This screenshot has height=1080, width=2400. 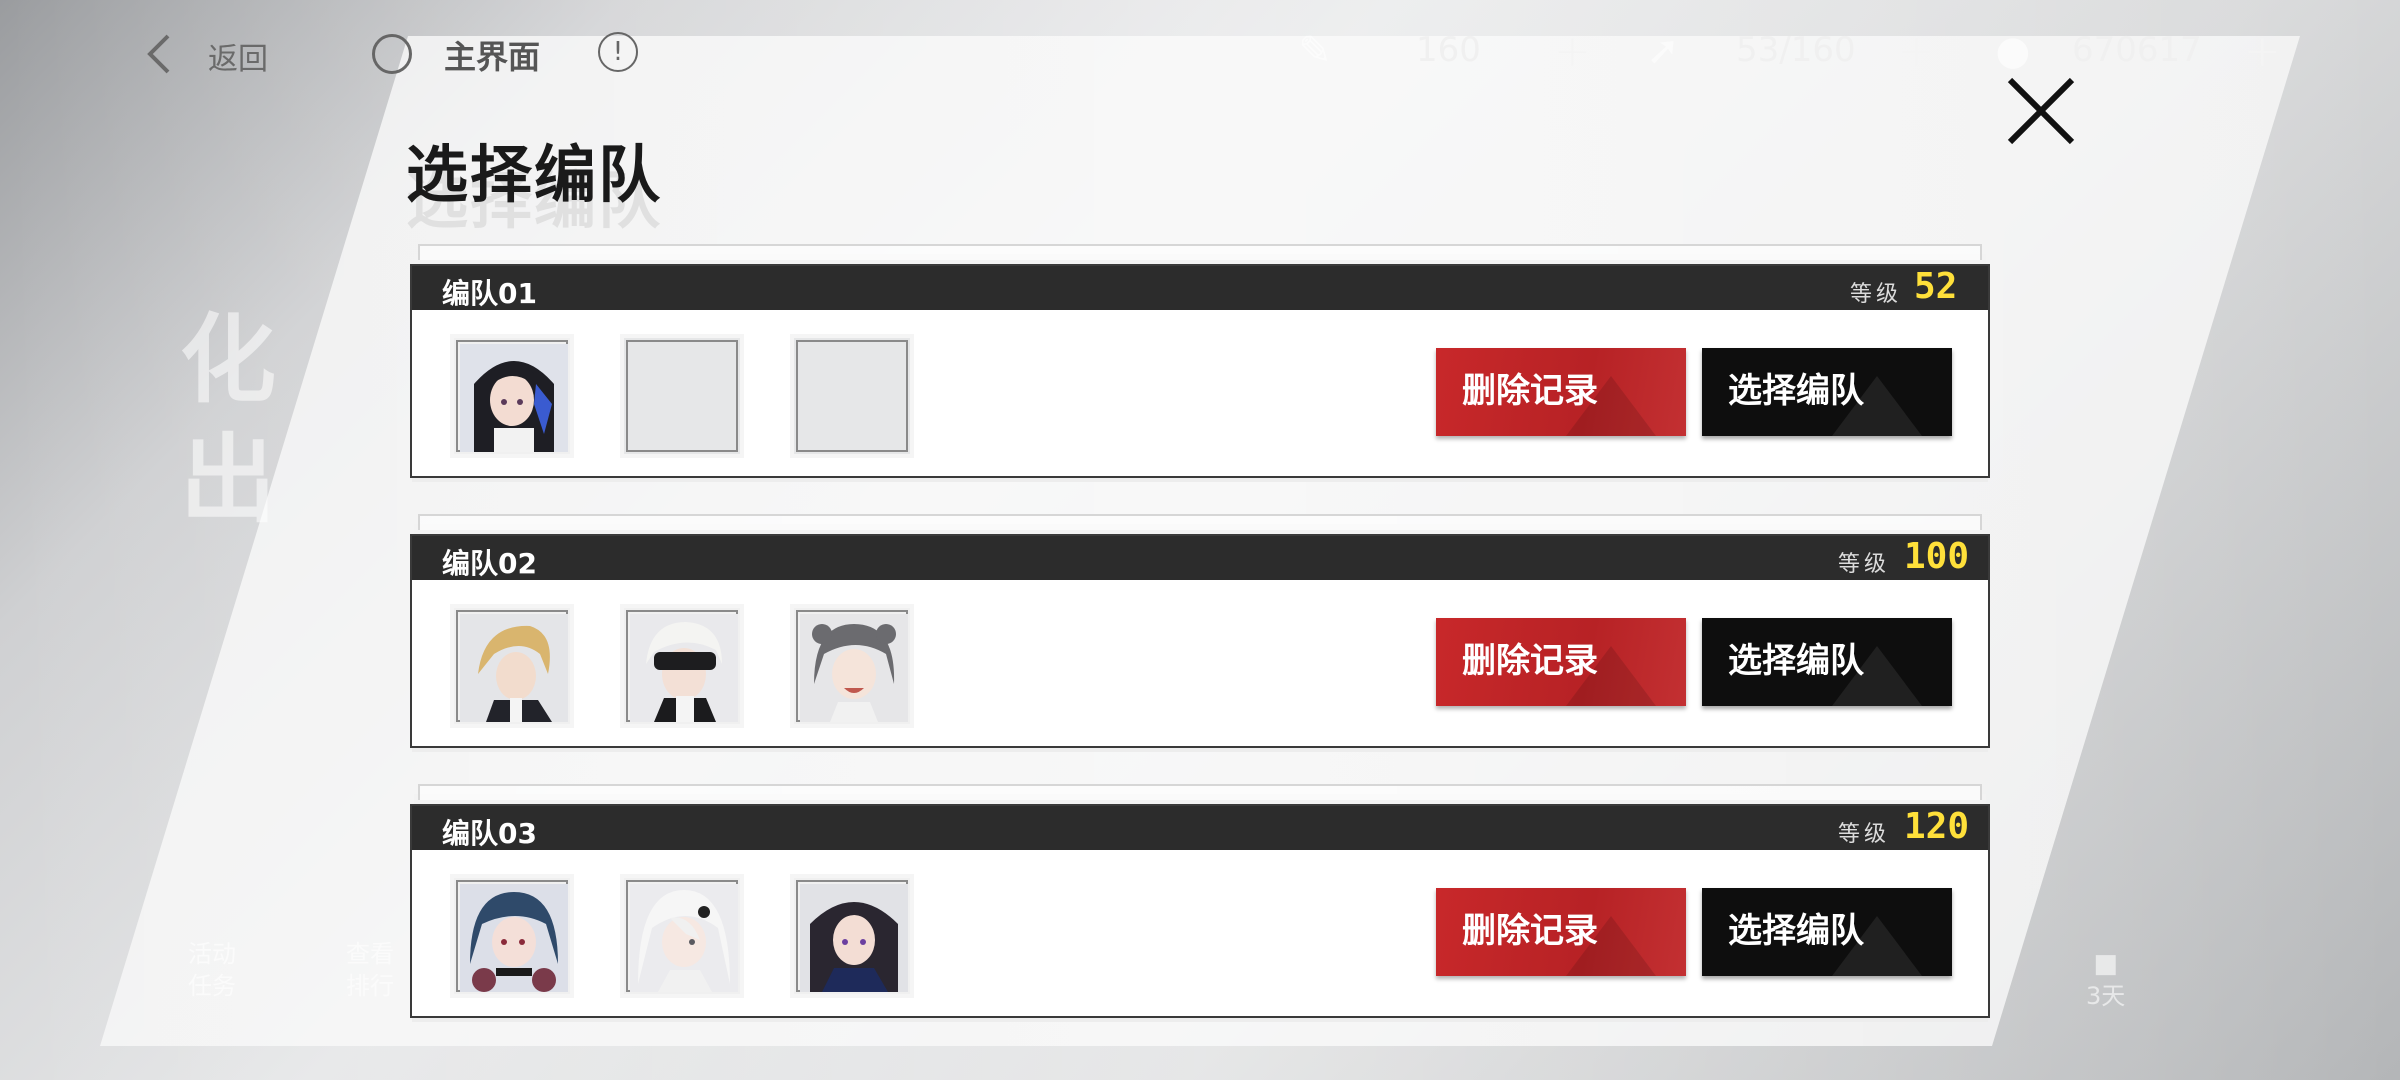 I want to click on team-name: 编队01, so click(x=489, y=293).